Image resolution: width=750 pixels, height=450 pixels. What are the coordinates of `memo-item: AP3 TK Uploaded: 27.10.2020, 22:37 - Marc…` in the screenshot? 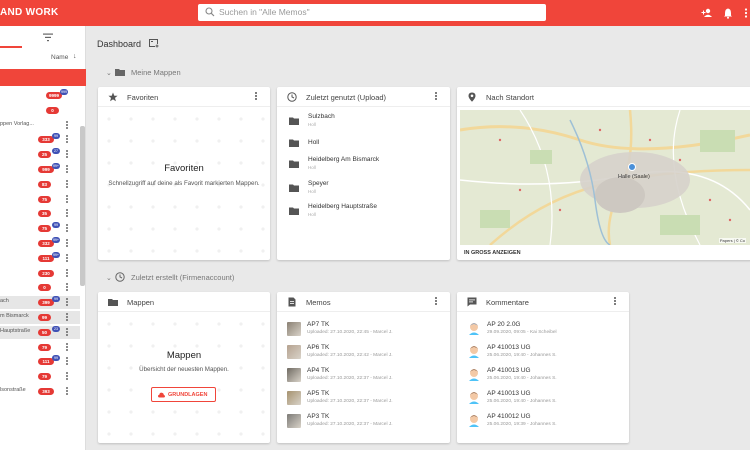 It's located at (372, 424).